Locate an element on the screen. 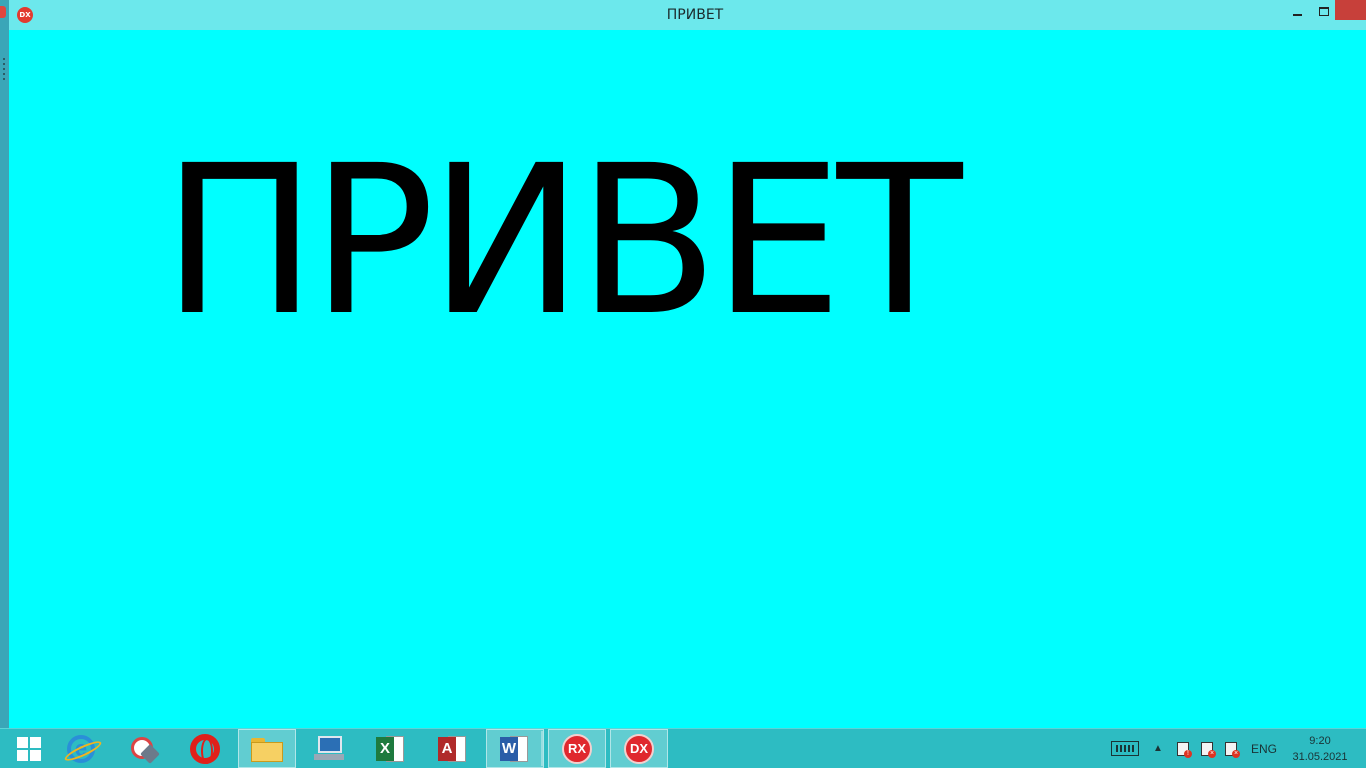  language-indicator: ENG is located at coordinates (1264, 748).